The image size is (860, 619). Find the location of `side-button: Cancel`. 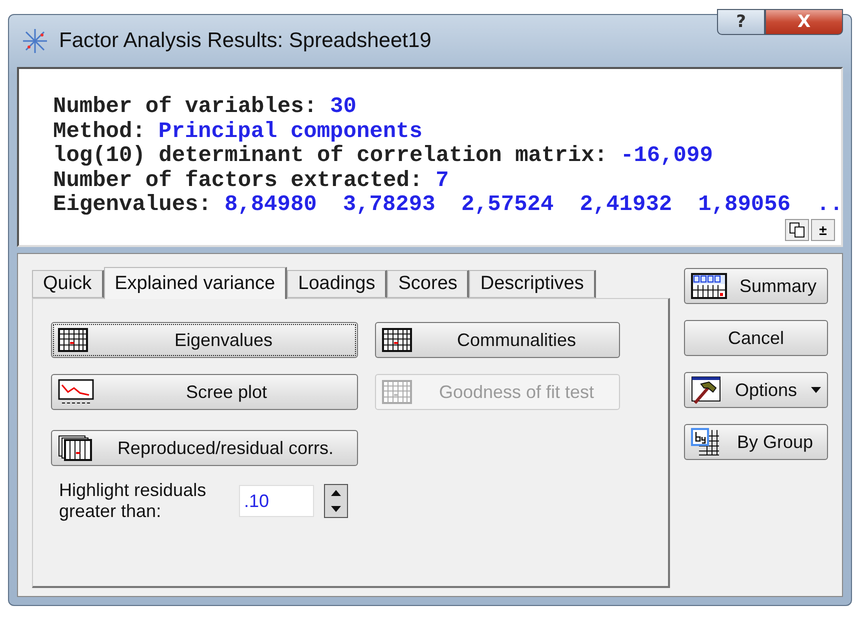

side-button: Cancel is located at coordinates (756, 338).